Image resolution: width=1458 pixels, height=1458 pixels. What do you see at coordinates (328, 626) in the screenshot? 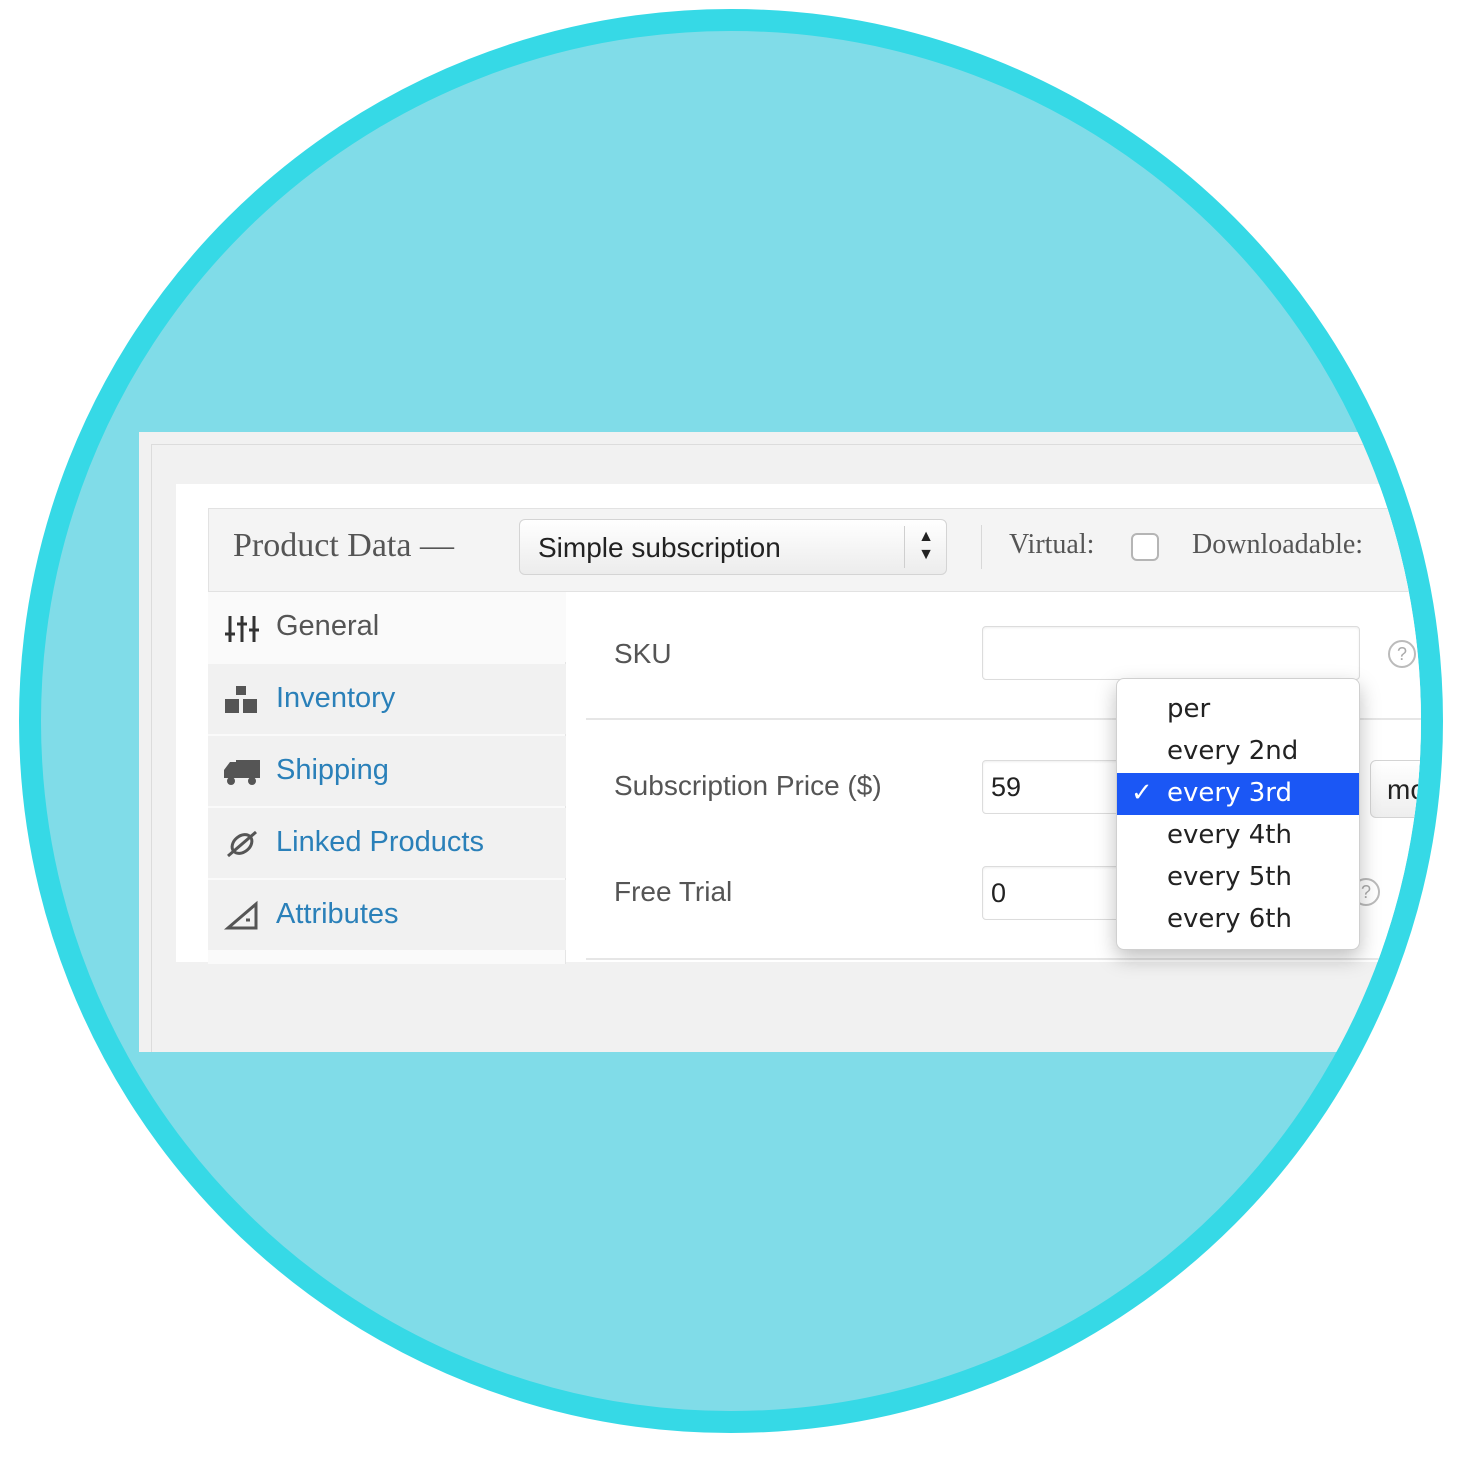
I see `tab-general-label: General` at bounding box center [328, 626].